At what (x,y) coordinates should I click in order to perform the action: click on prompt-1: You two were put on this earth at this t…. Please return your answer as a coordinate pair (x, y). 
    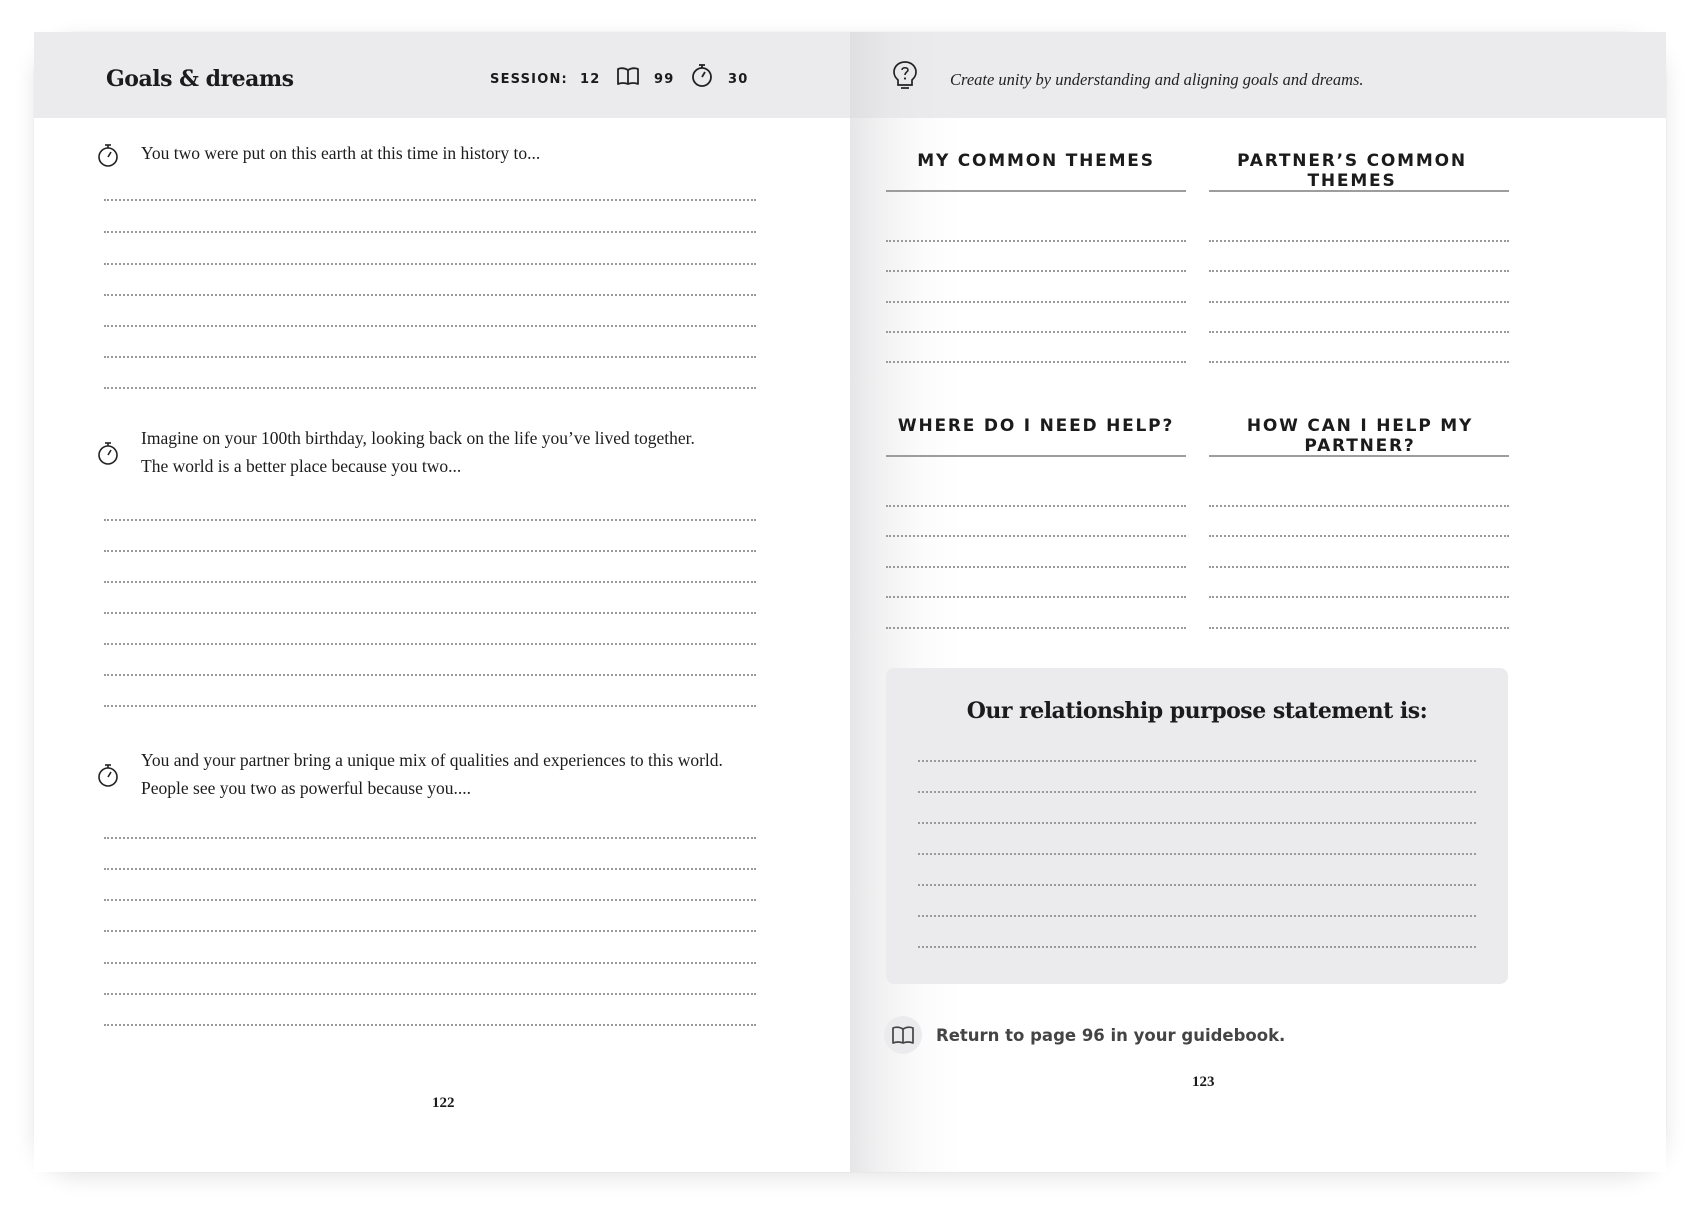
    Looking at the image, I should click on (340, 154).